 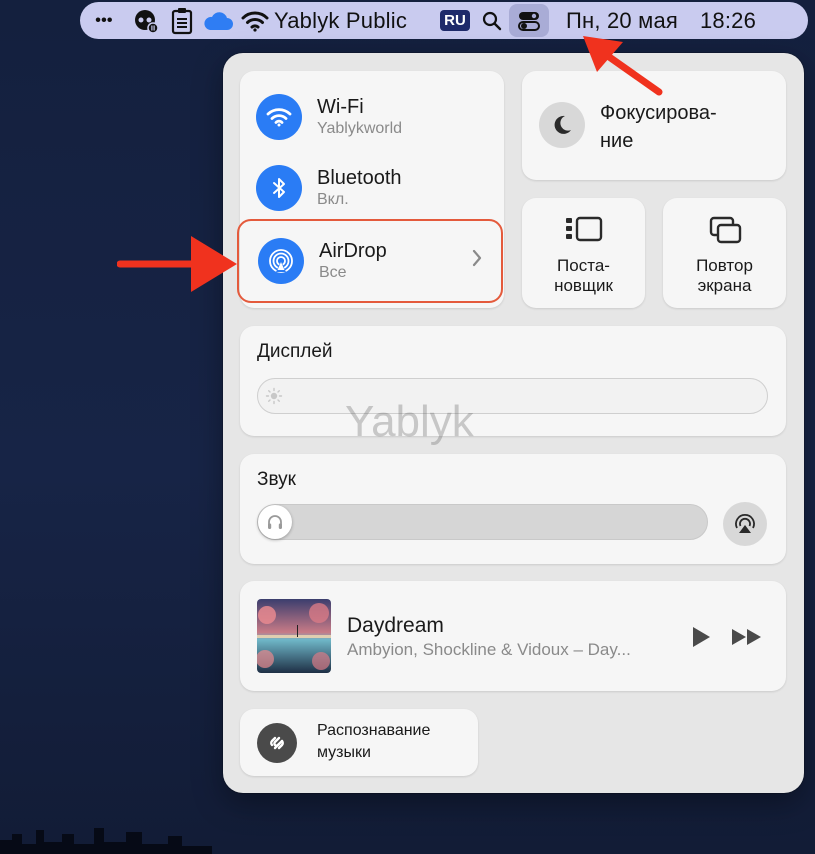 I want to click on chevron-right-icon, so click(x=477, y=258).